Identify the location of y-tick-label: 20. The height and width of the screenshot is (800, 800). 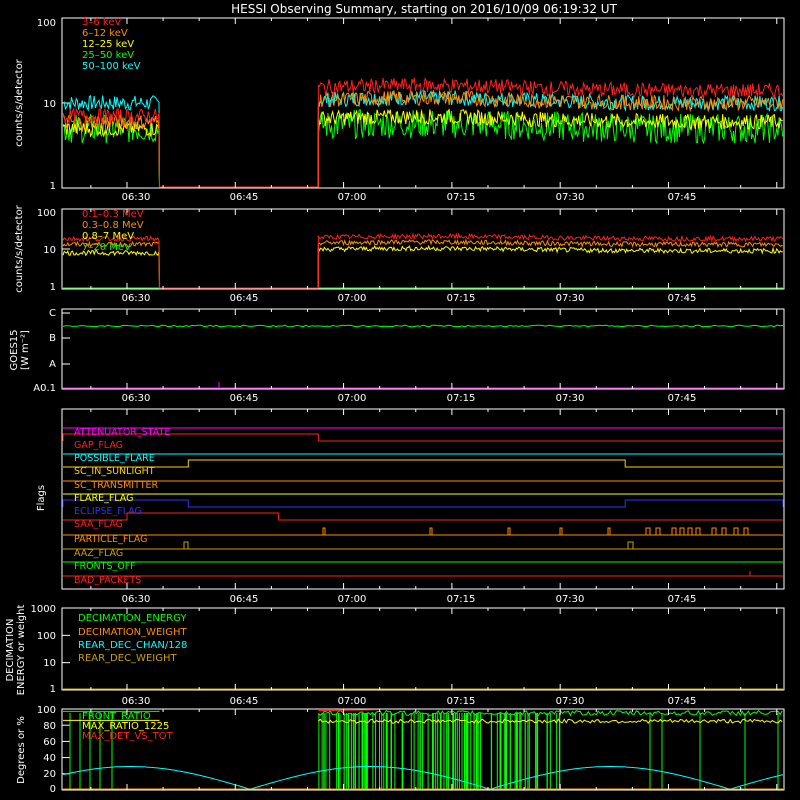
(49, 774).